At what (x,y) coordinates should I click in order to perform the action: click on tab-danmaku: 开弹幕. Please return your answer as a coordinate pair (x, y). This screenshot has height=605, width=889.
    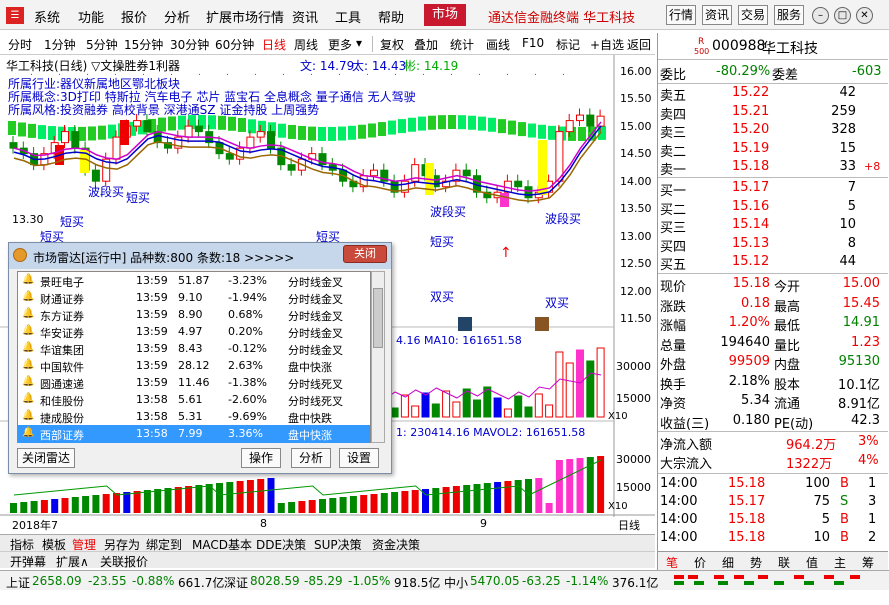
    Looking at the image, I should click on (28, 561).